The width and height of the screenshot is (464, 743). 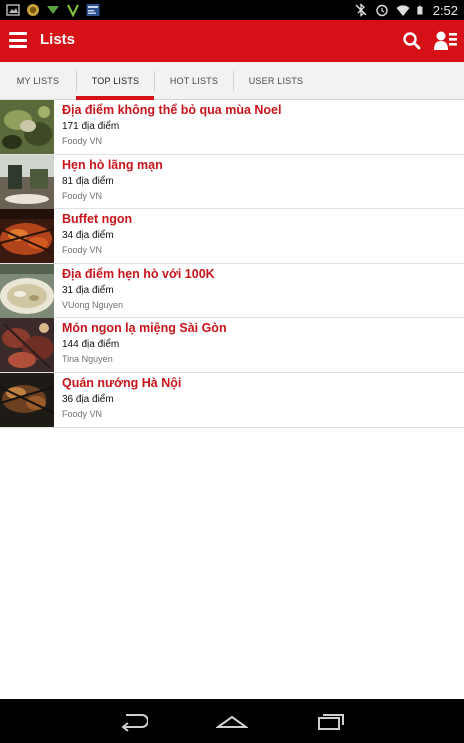 What do you see at coordinates (88, 399) in the screenshot?
I see `list-place-count: 36 địa điểm` at bounding box center [88, 399].